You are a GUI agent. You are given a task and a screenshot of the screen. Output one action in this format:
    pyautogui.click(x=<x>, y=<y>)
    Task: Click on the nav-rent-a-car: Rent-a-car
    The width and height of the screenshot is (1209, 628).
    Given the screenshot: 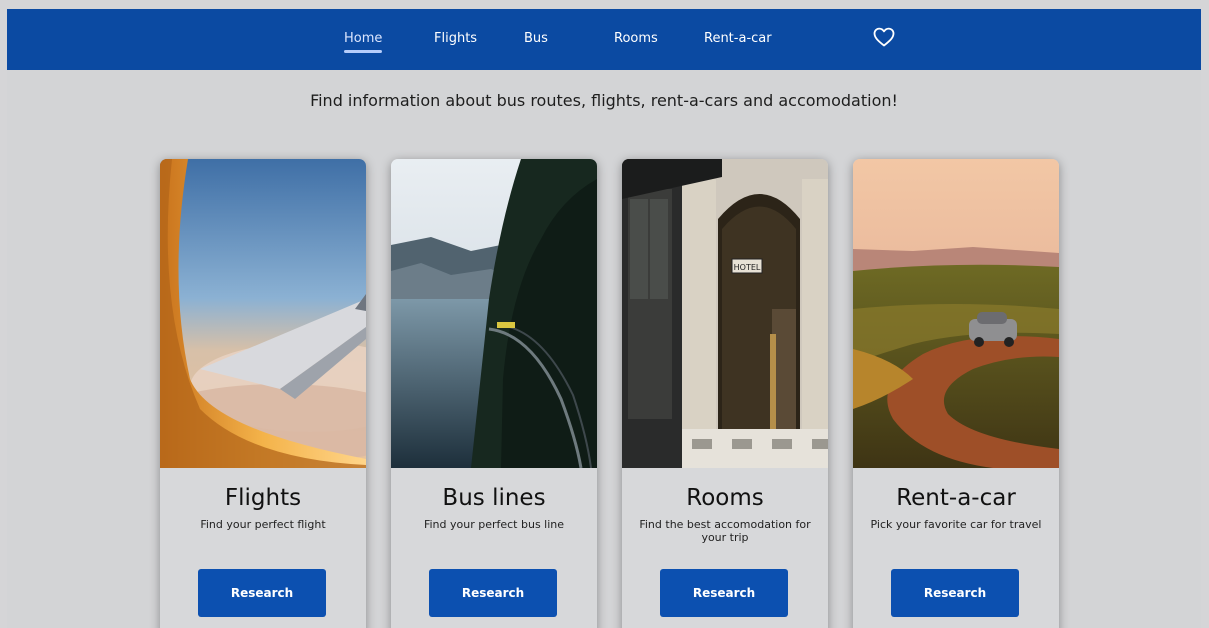 What is the action you would take?
    pyautogui.click(x=738, y=39)
    